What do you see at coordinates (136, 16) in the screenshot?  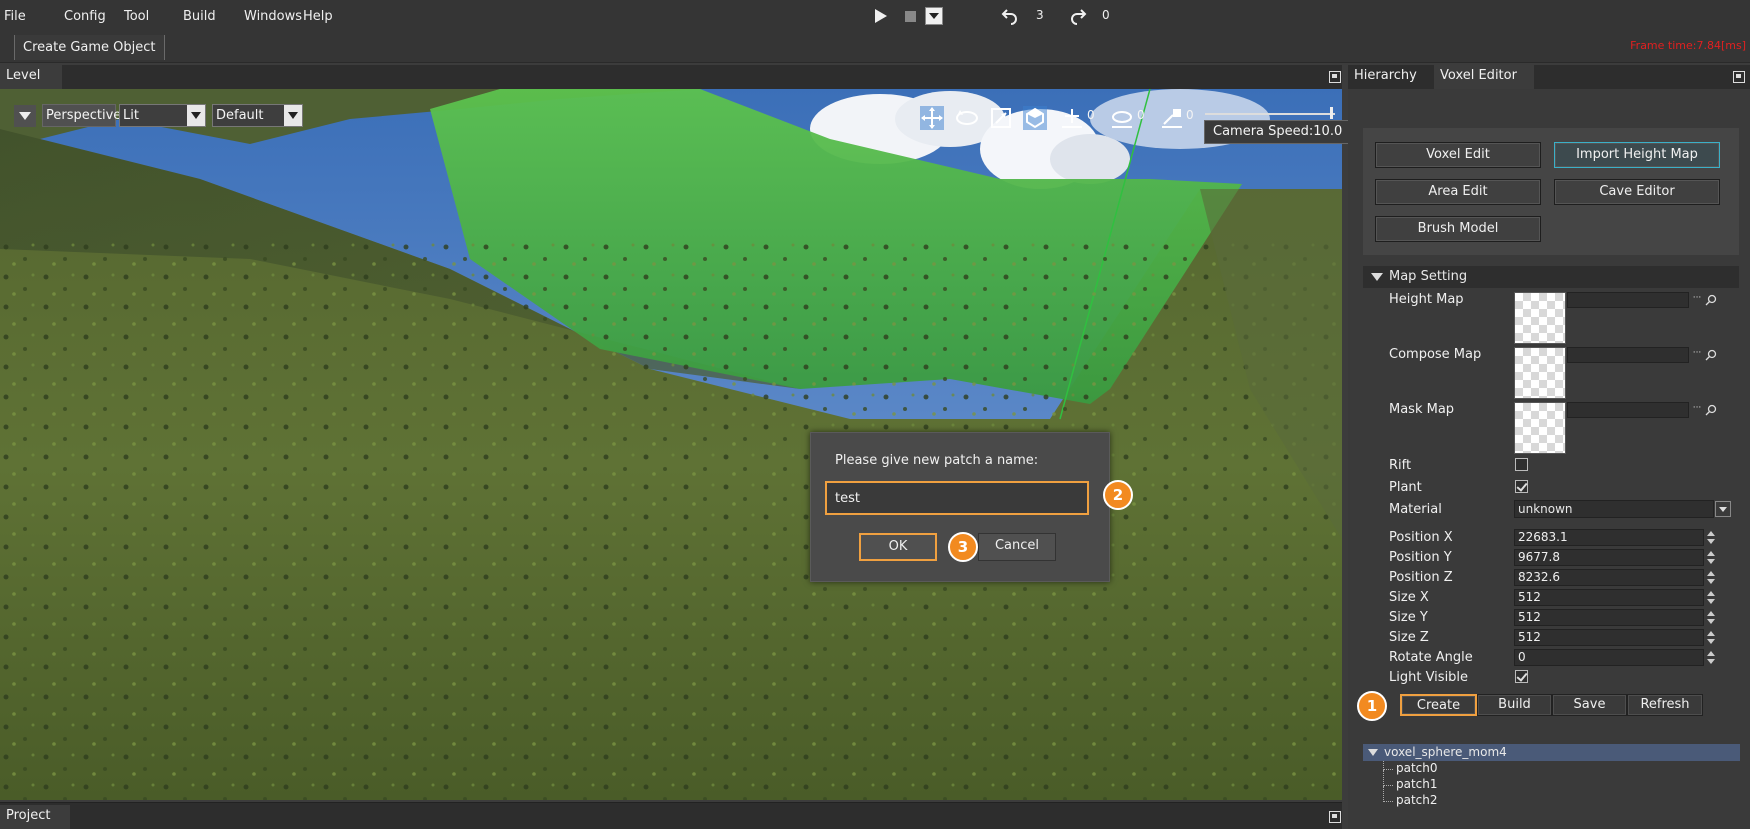 I see `menu-tool: Tool` at bounding box center [136, 16].